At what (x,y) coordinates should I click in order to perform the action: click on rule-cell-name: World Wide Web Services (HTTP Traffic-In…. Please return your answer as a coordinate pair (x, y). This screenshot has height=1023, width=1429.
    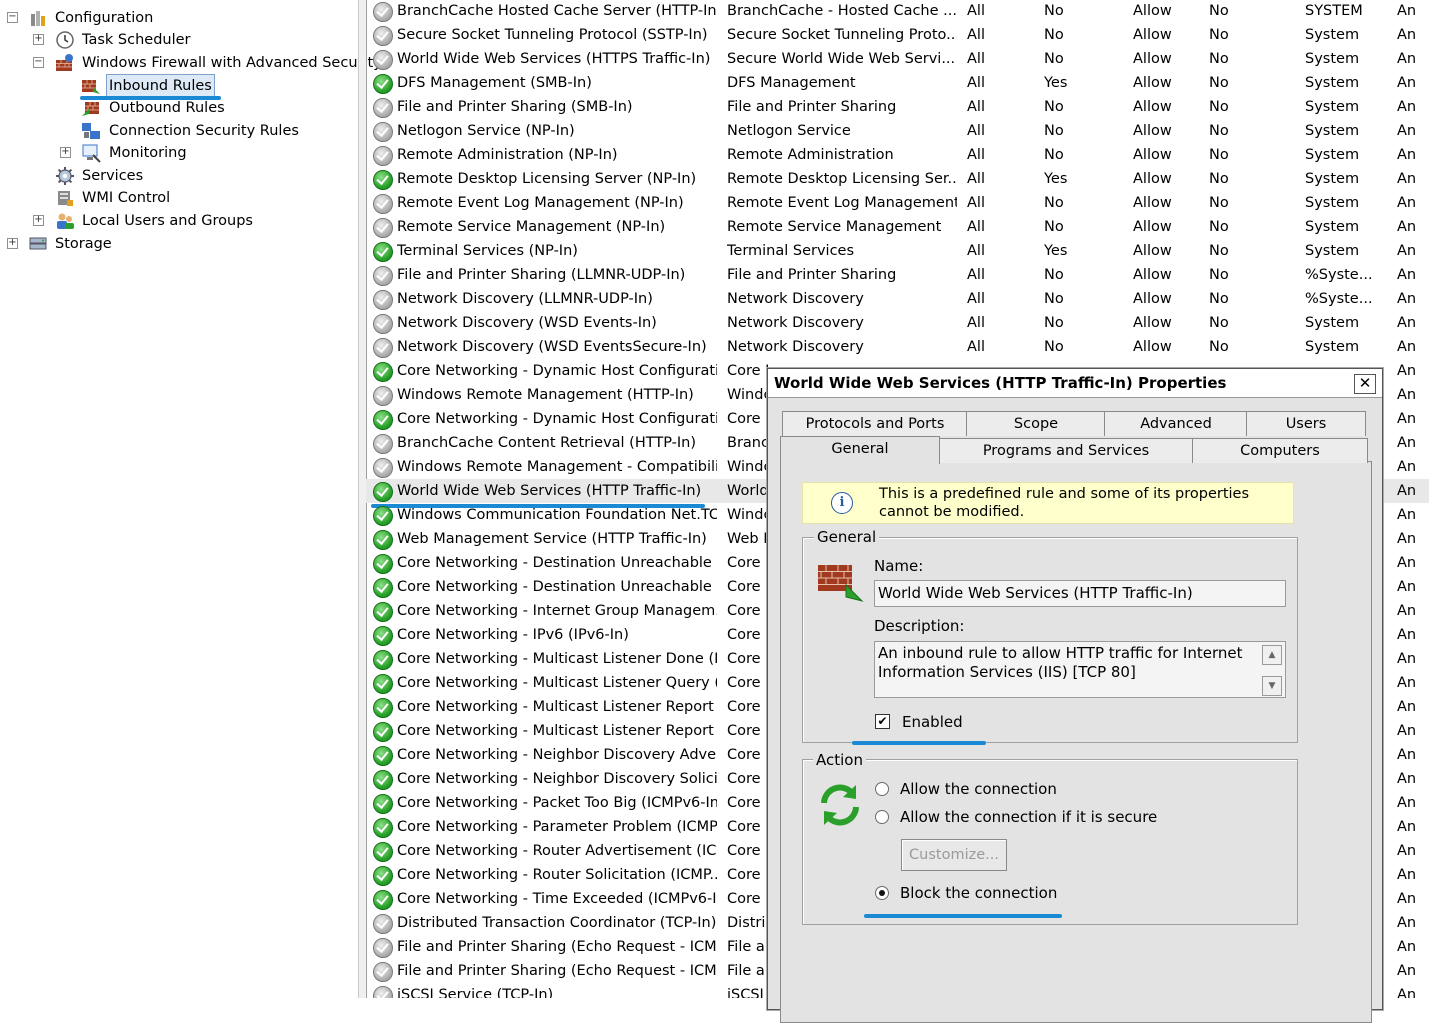
    Looking at the image, I should click on (549, 491).